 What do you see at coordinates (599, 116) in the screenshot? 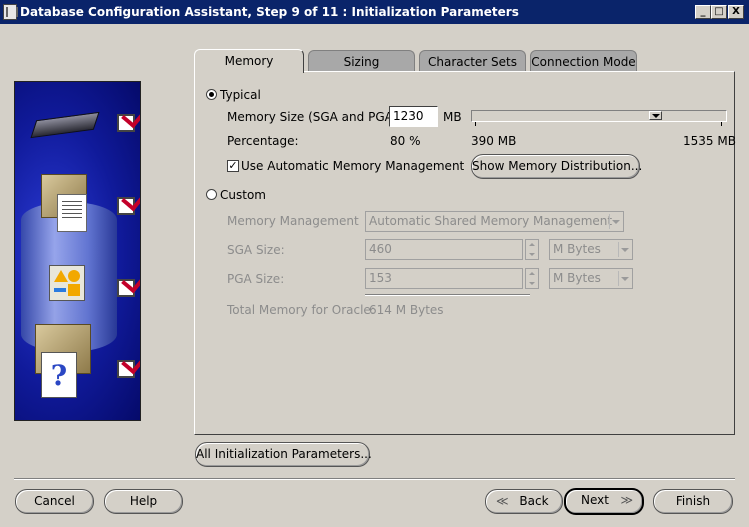
I see `memory-slider-track` at bounding box center [599, 116].